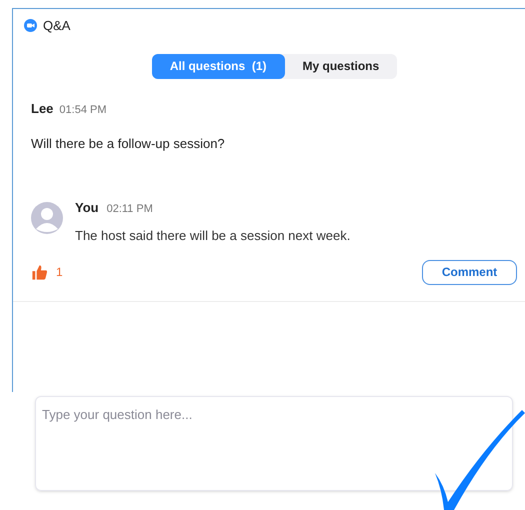  Describe the element at coordinates (56, 26) in the screenshot. I see `window-title: Q&A` at that location.